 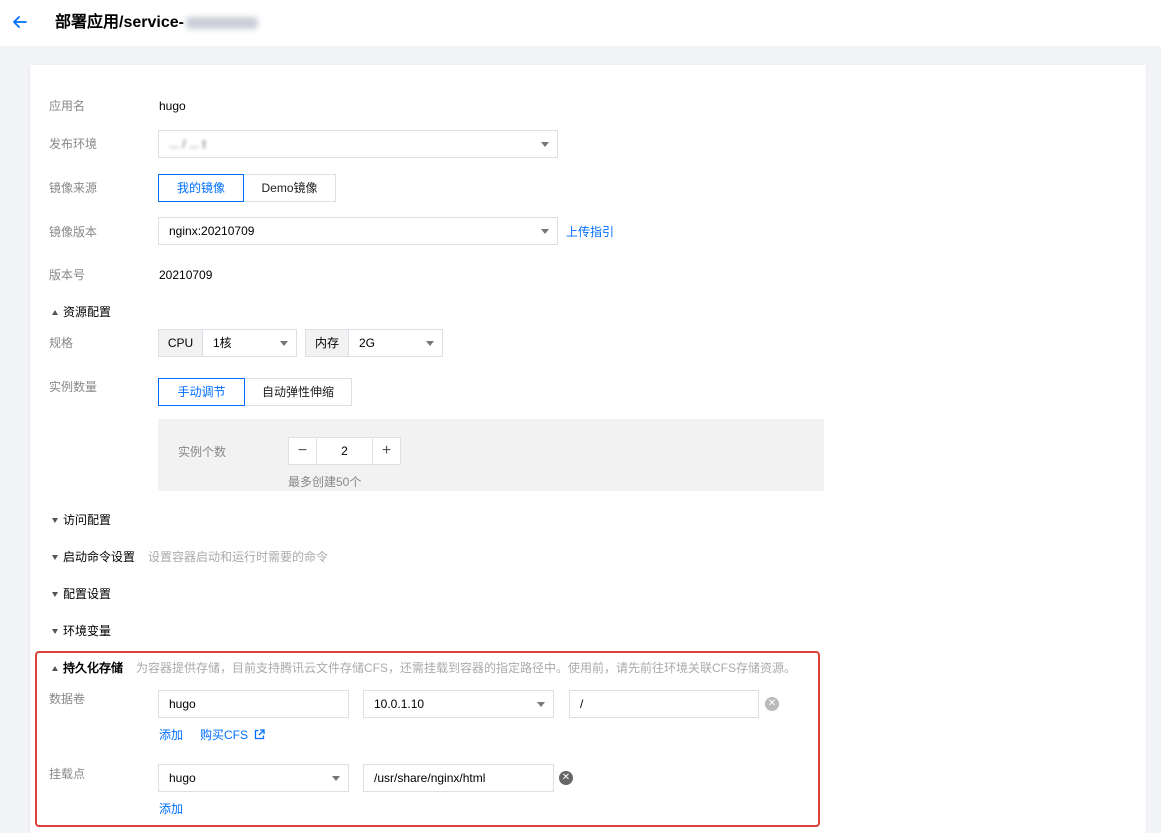 I want to click on image-version-label: 镜像版本, so click(x=73, y=232).